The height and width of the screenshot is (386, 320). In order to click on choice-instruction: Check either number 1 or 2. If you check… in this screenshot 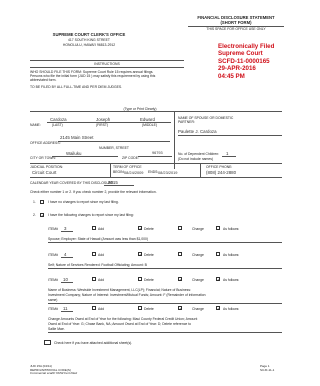, I will do `click(93, 192)`.